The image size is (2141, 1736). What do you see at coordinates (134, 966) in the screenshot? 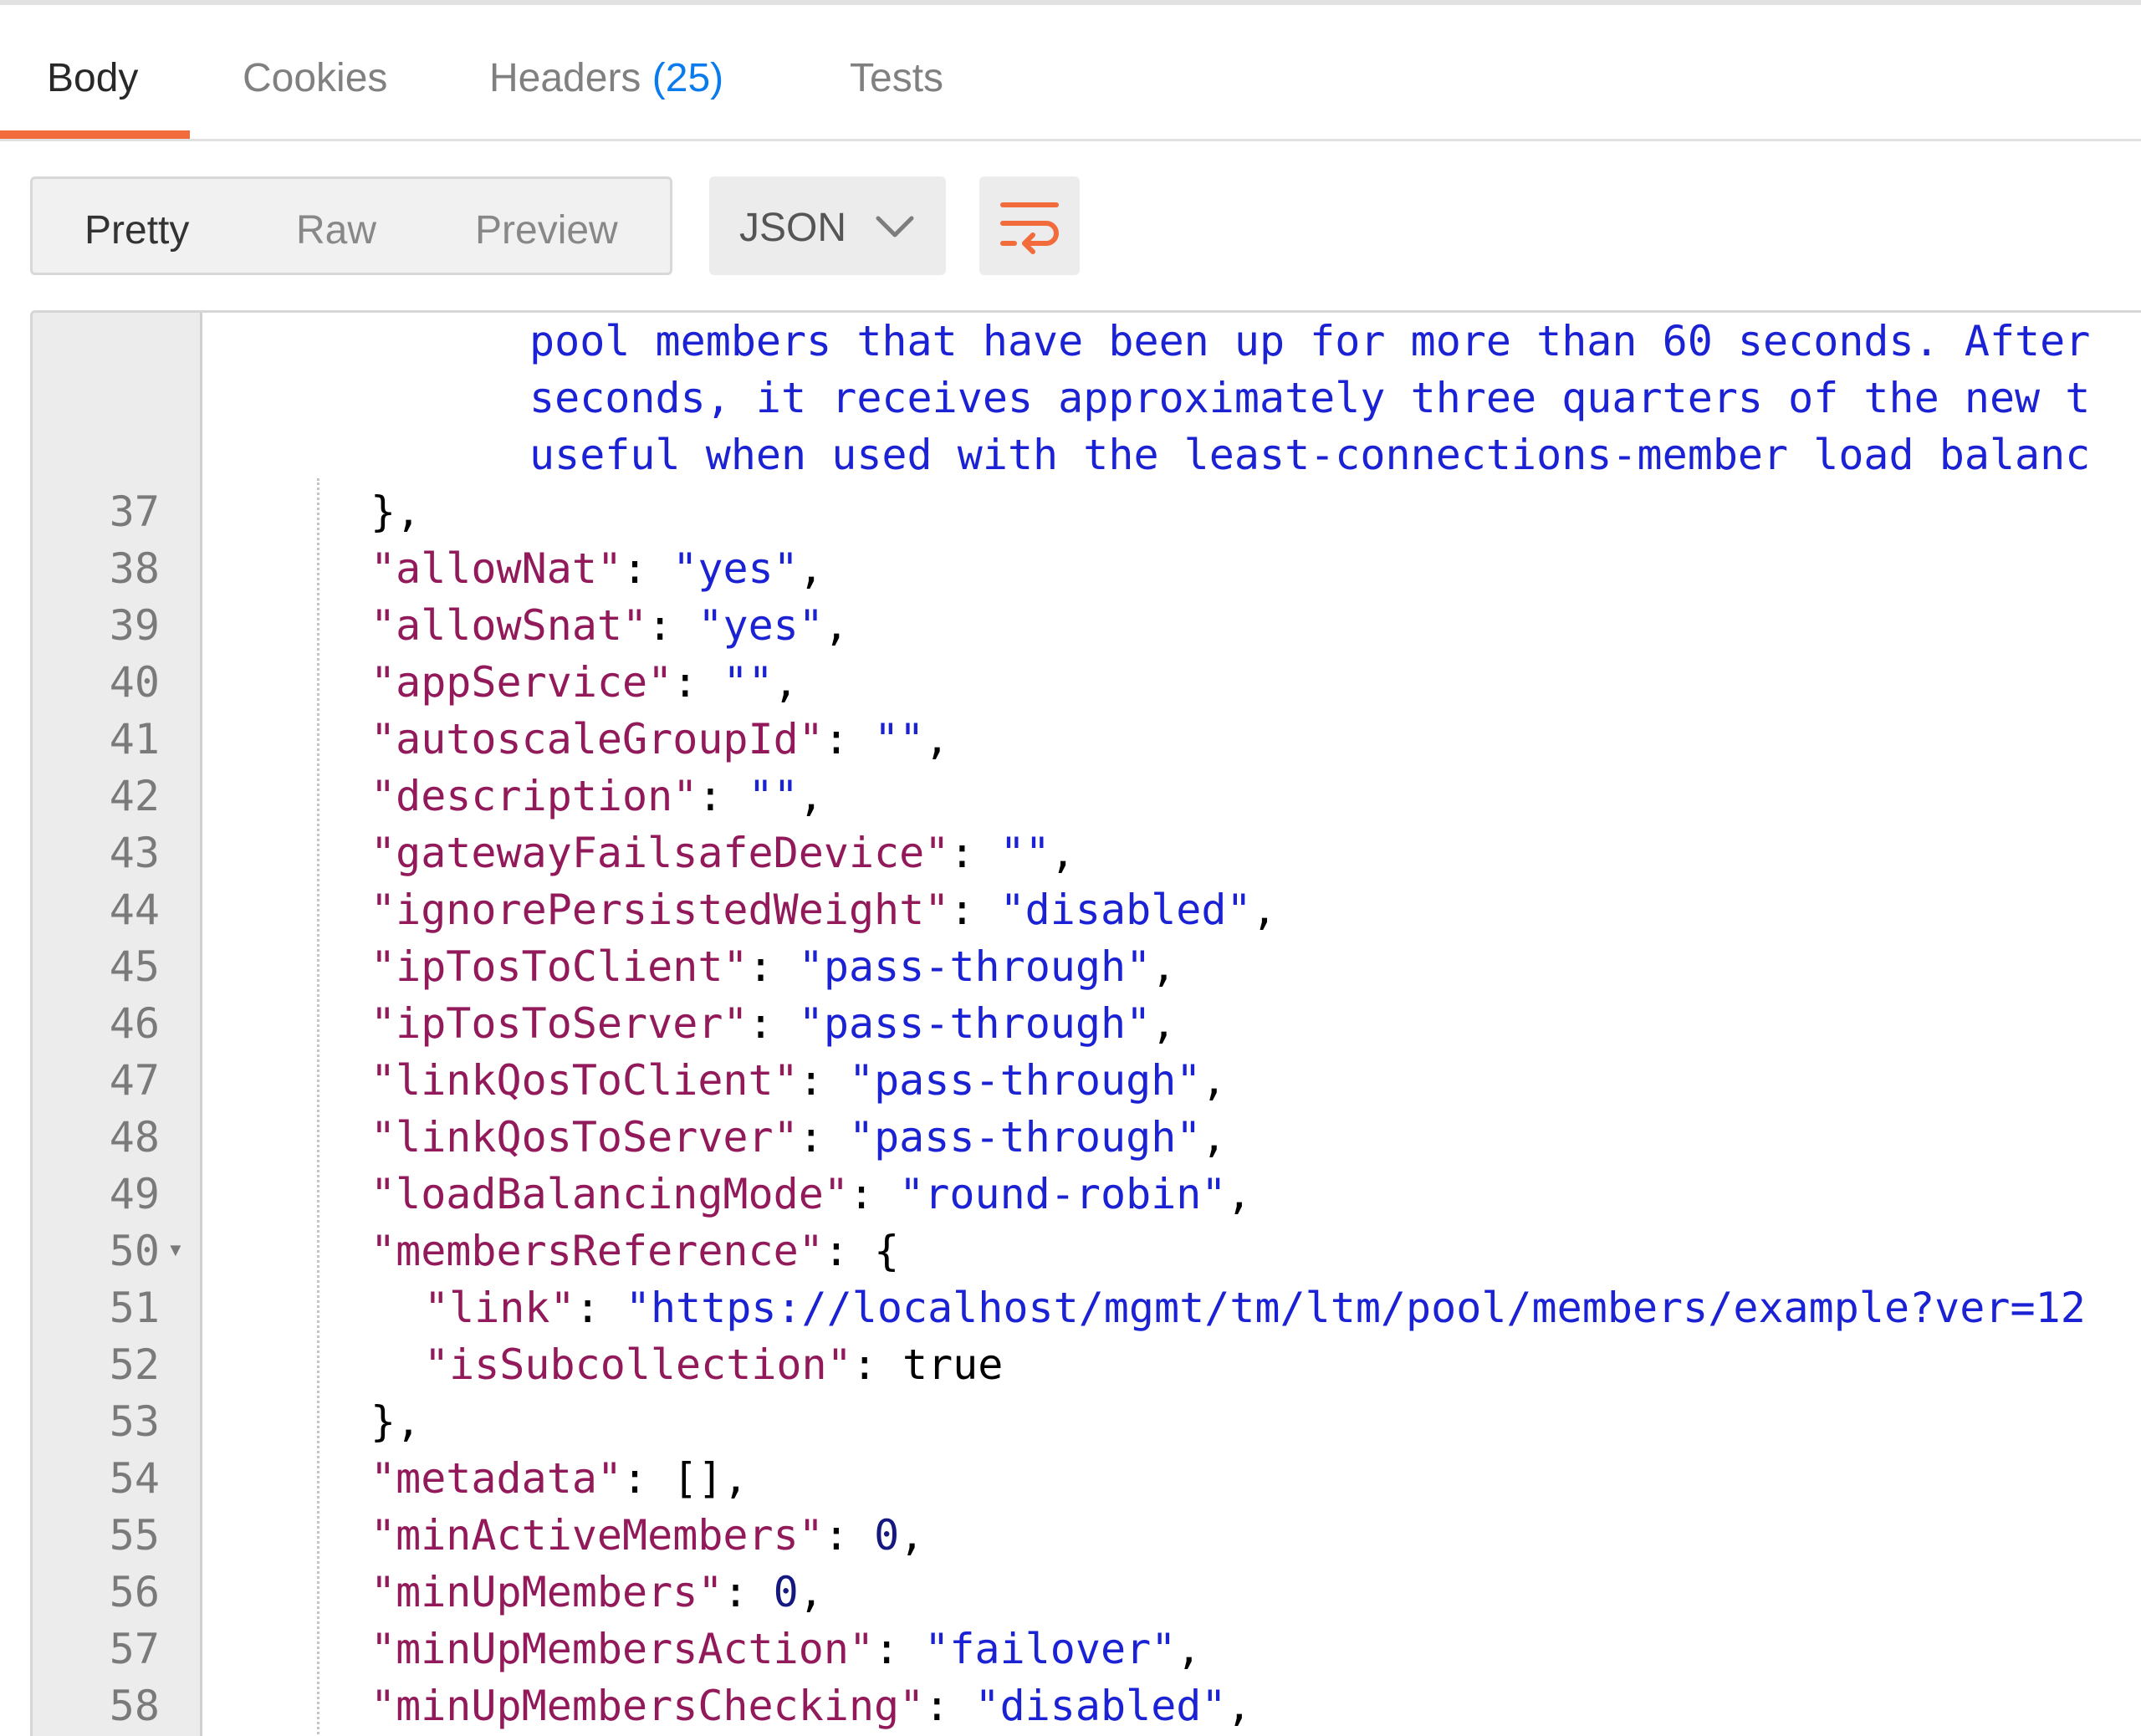
I see `line-number: 45` at bounding box center [134, 966].